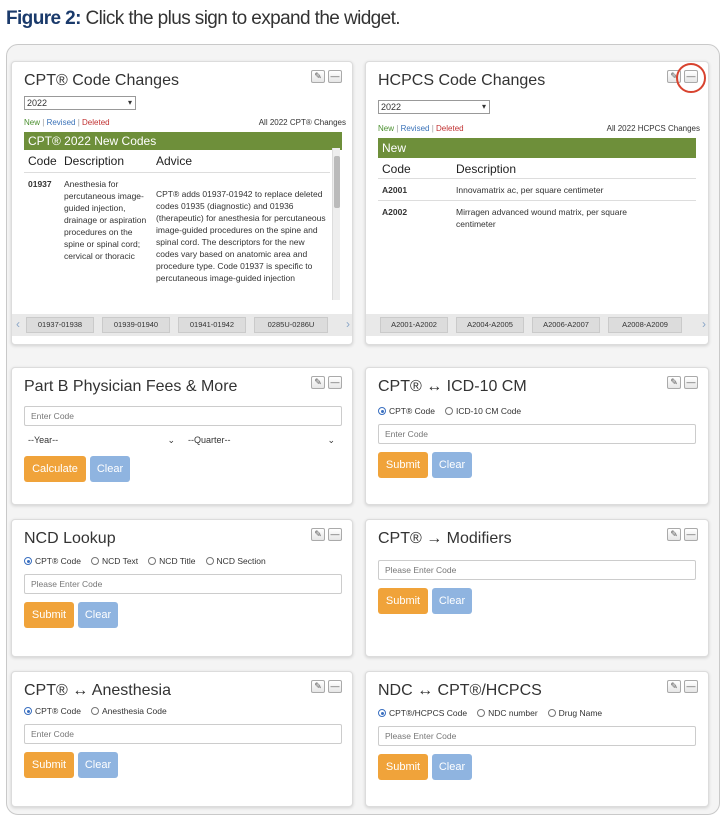 Image resolution: width=728 pixels, height=821 pixels. Describe the element at coordinates (422, 713) in the screenshot. I see `radio-cpt-hcpcs-code: CPT®/HCPCS Code` at that location.